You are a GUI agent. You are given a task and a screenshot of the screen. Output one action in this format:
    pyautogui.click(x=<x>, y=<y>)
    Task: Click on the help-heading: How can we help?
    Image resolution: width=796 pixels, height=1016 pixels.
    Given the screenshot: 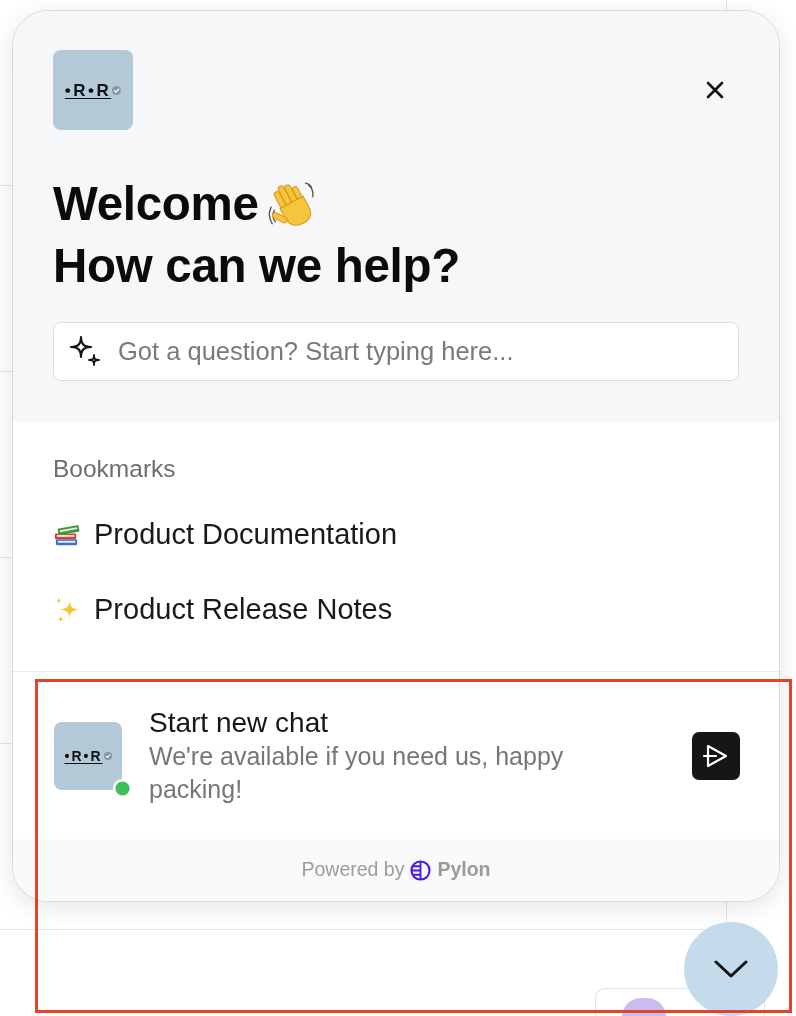 What is the action you would take?
    pyautogui.click(x=257, y=266)
    